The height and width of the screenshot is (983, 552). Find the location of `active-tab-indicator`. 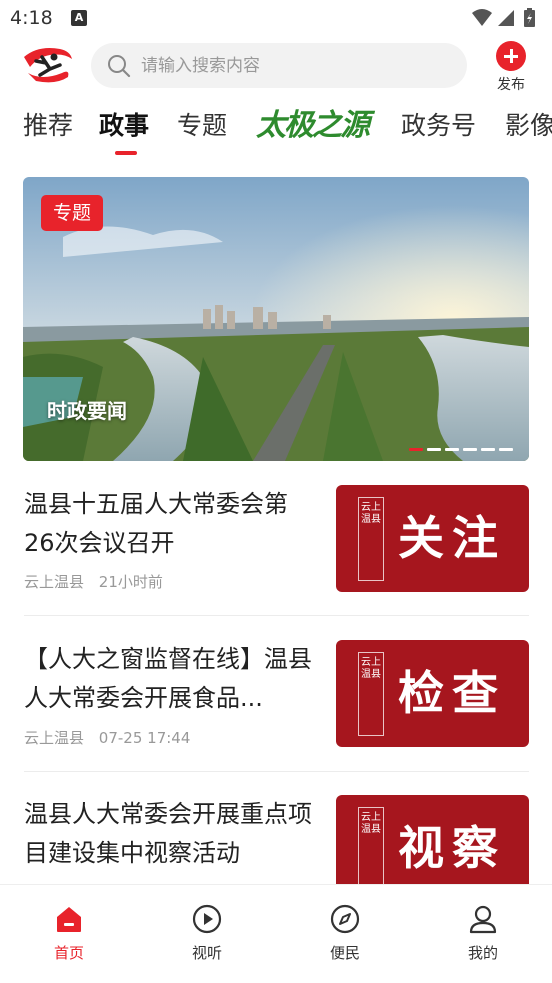

active-tab-indicator is located at coordinates (126, 153).